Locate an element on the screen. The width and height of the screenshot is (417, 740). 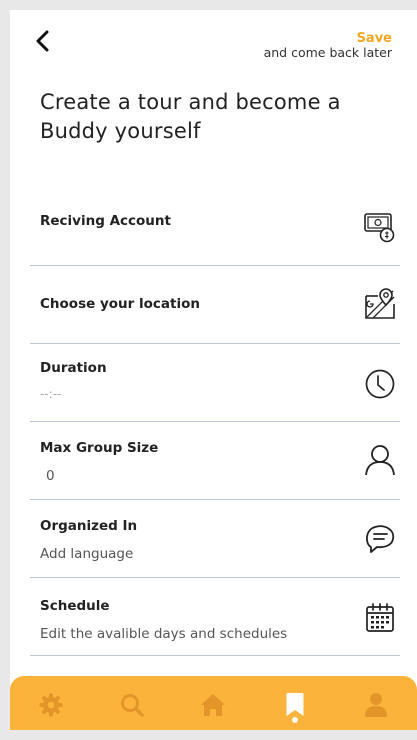
clock-icon is located at coordinates (380, 384).